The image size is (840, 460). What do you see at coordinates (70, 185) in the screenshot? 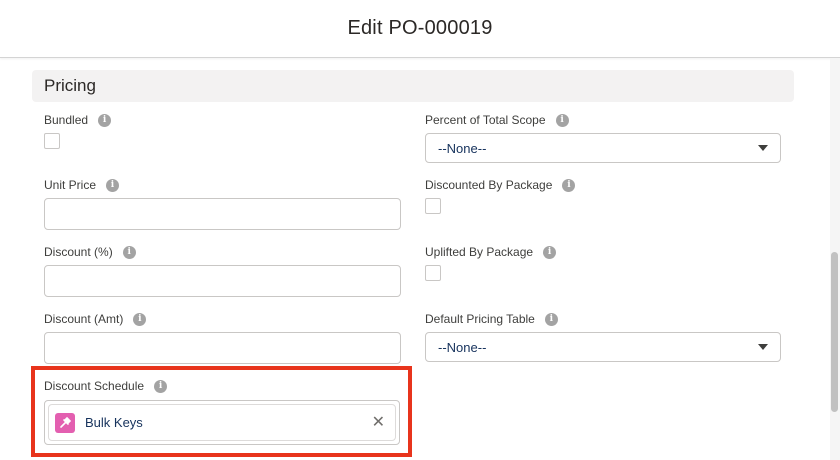
I see `unit-price-label-text: Unit Price` at bounding box center [70, 185].